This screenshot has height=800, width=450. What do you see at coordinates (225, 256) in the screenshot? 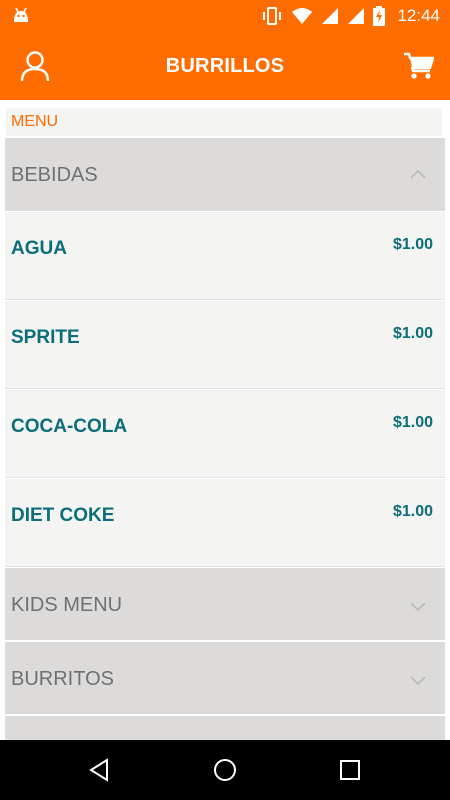
I see `menu-item-agua: AGUA $1.00` at bounding box center [225, 256].